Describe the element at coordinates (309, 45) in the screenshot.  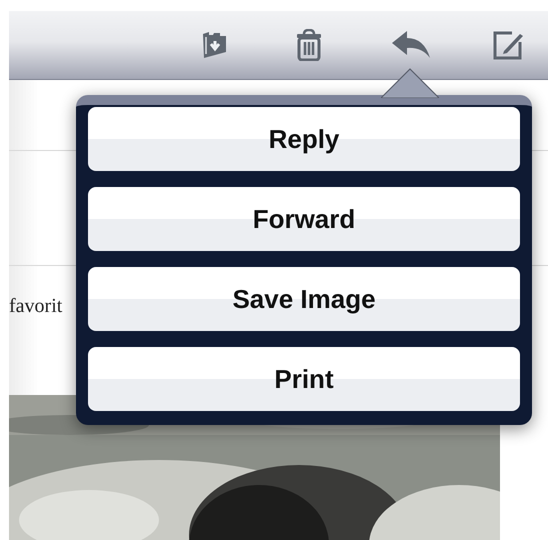
I see `trash-icon` at that location.